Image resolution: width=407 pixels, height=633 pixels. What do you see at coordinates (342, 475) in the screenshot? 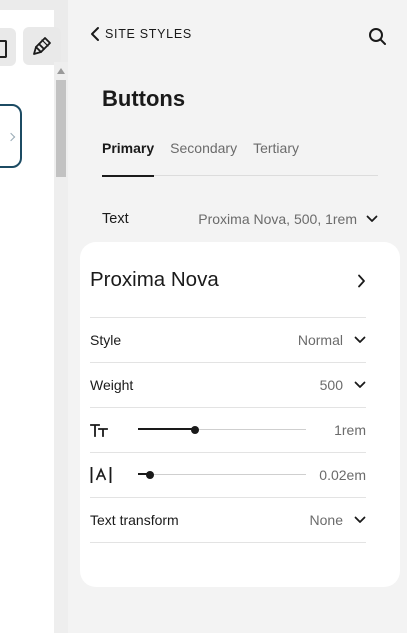
I see `letter-spacing-value: 0.02em` at bounding box center [342, 475].